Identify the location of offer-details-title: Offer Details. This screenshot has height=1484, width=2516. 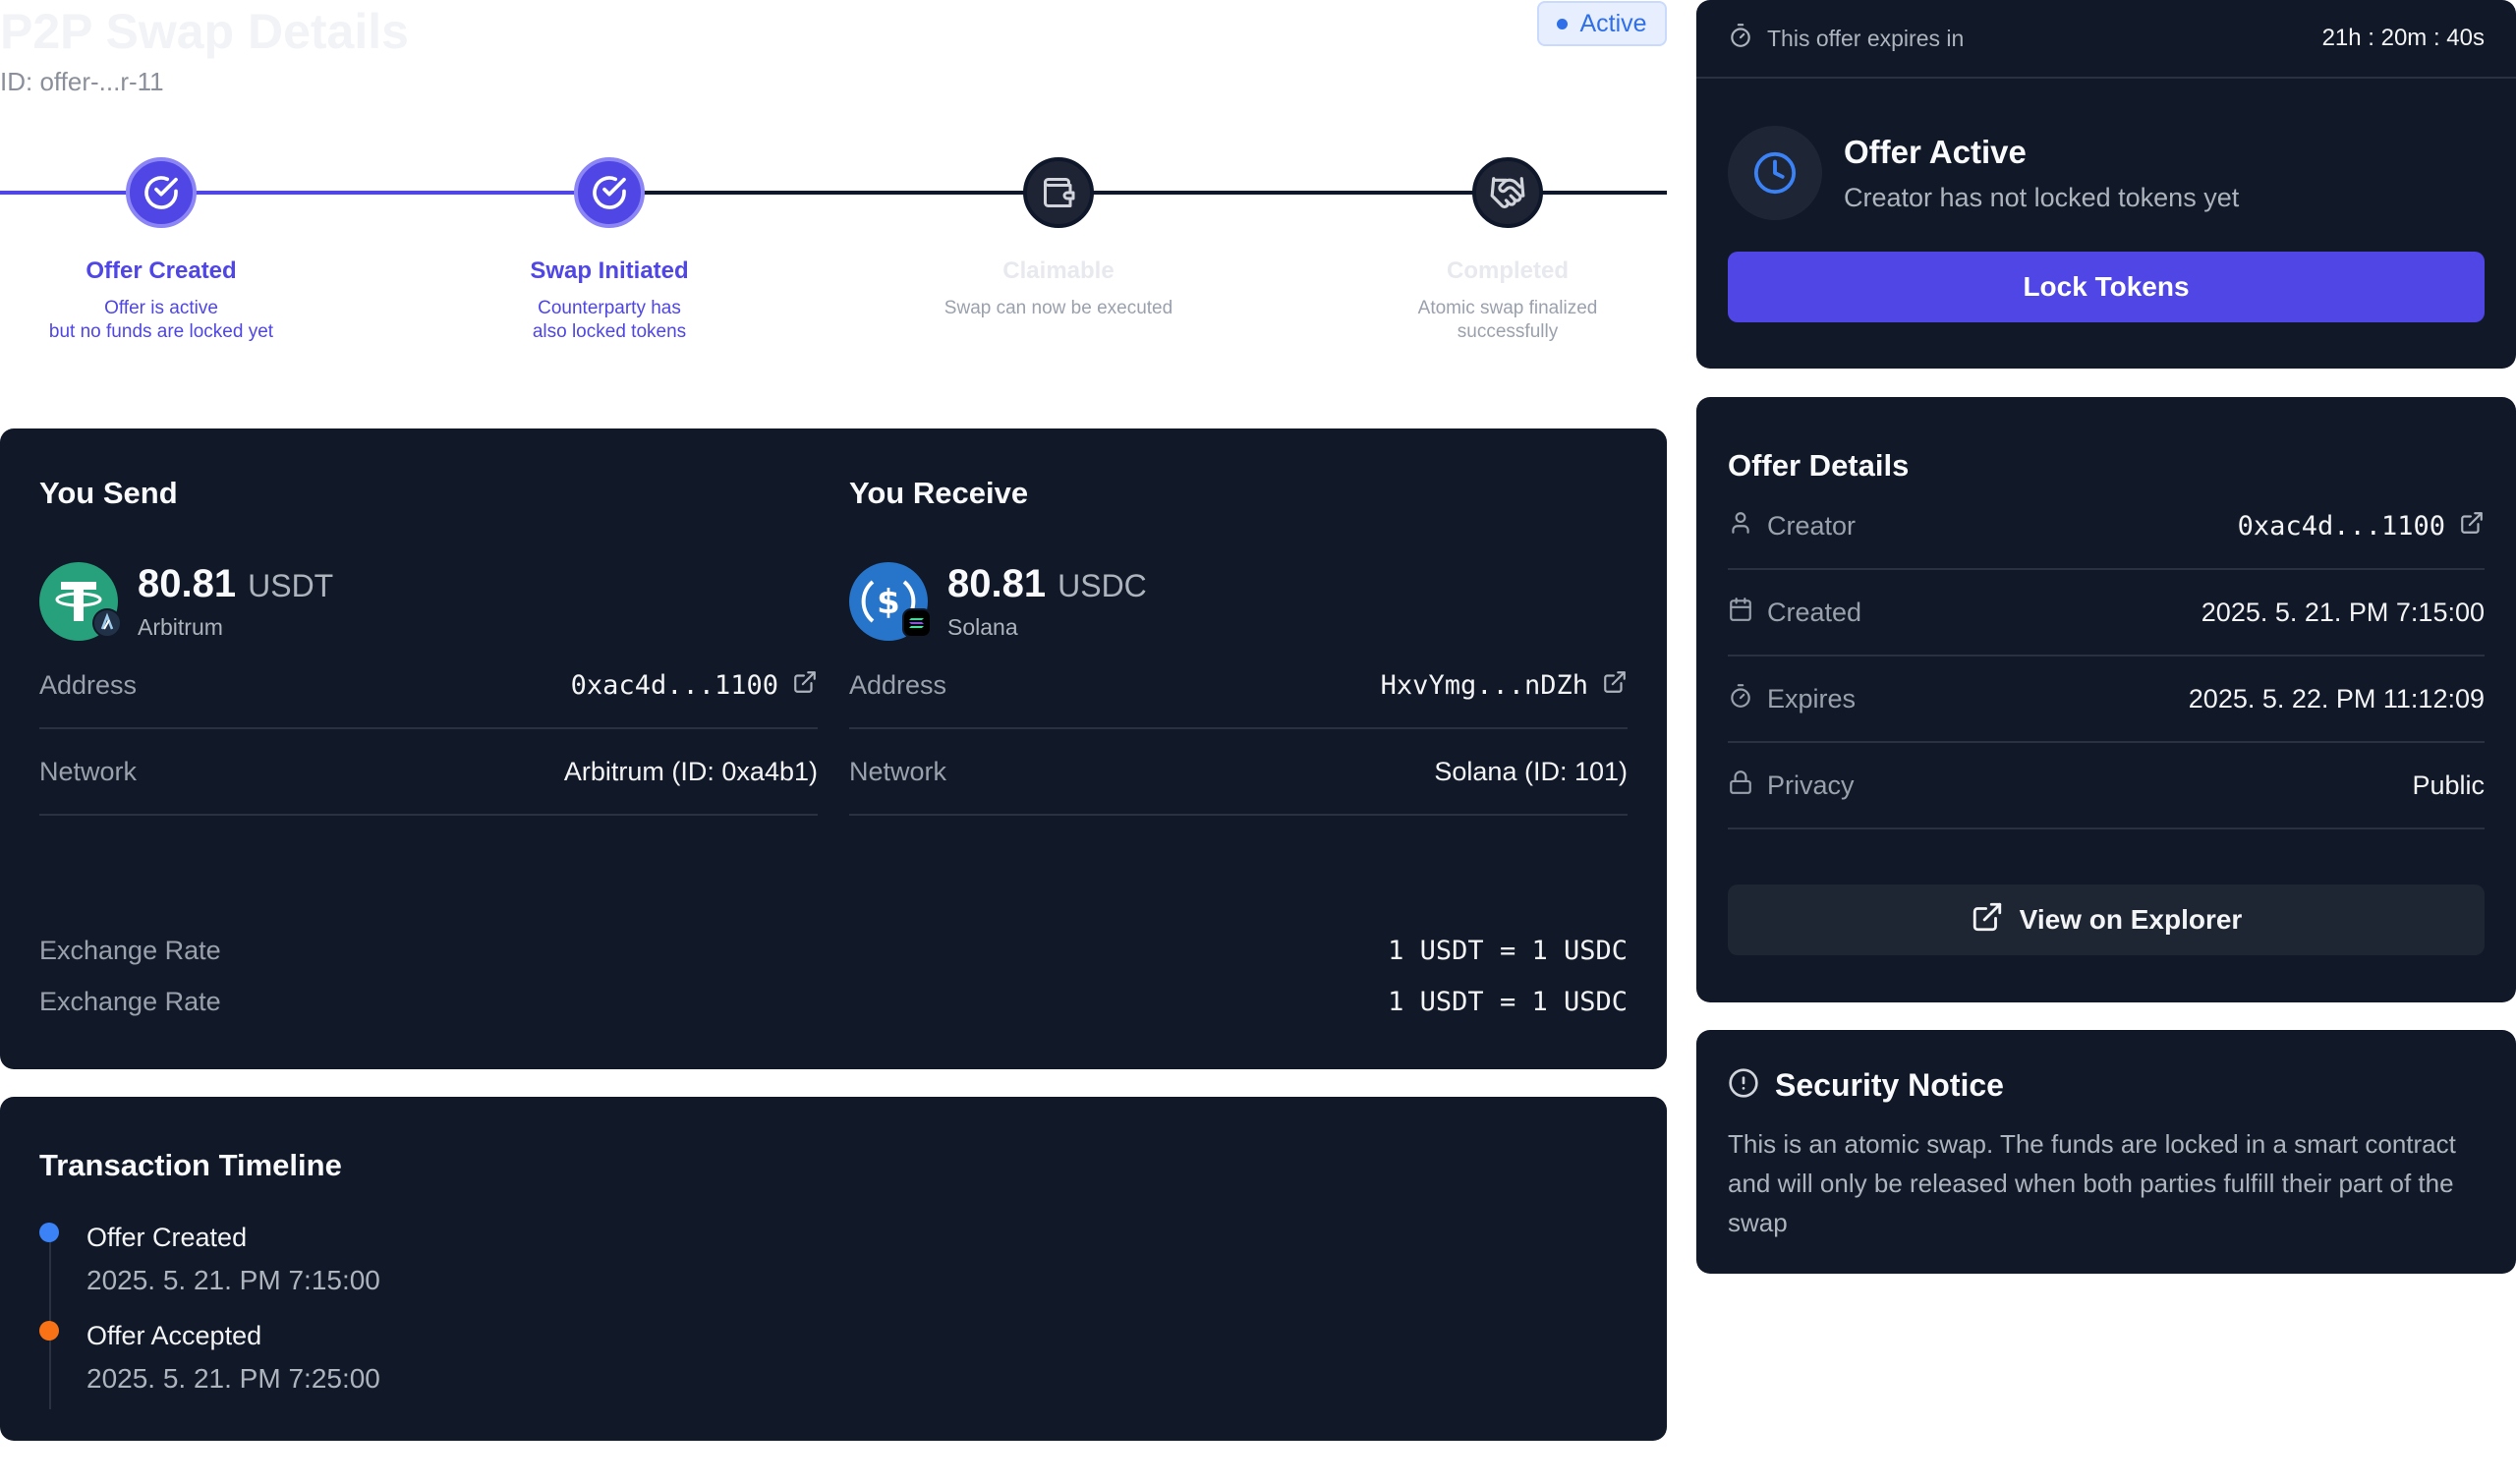
(1819, 465).